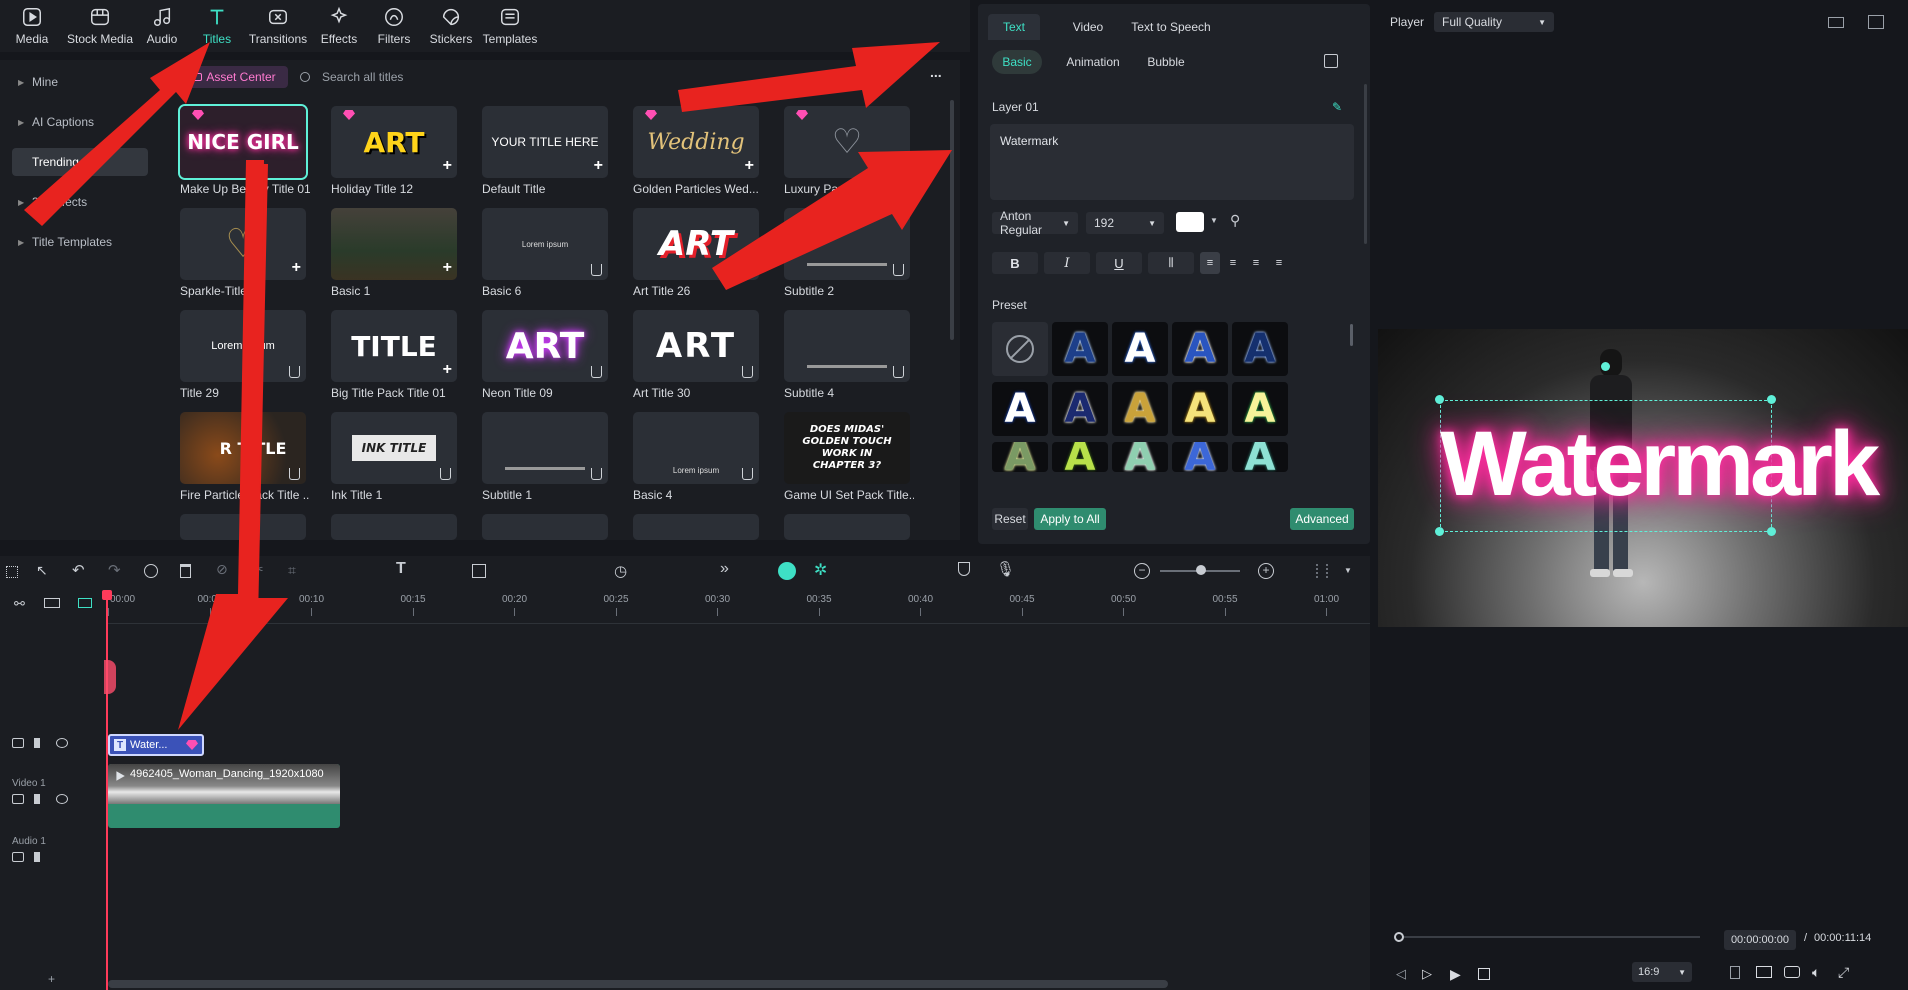 Image resolution: width=1908 pixels, height=990 pixels. Describe the element at coordinates (1210, 263) in the screenshot. I see `align-left-button: ≡` at that location.